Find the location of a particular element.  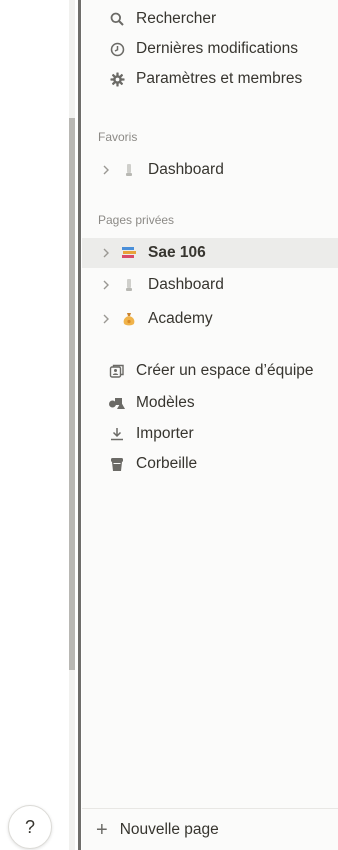

sidebar-item-updates: Dernières modifications is located at coordinates (210, 49).